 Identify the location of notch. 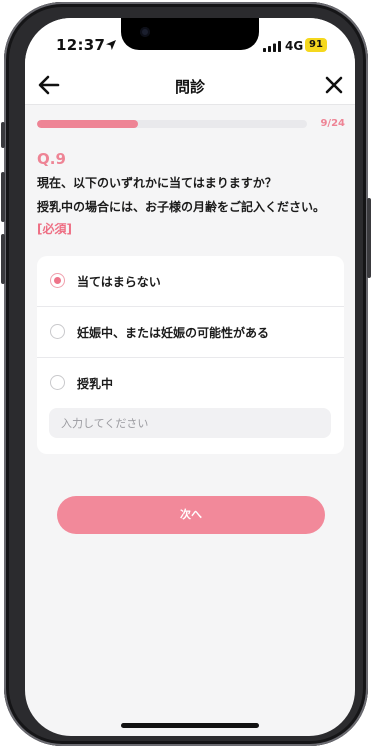
(190, 34).